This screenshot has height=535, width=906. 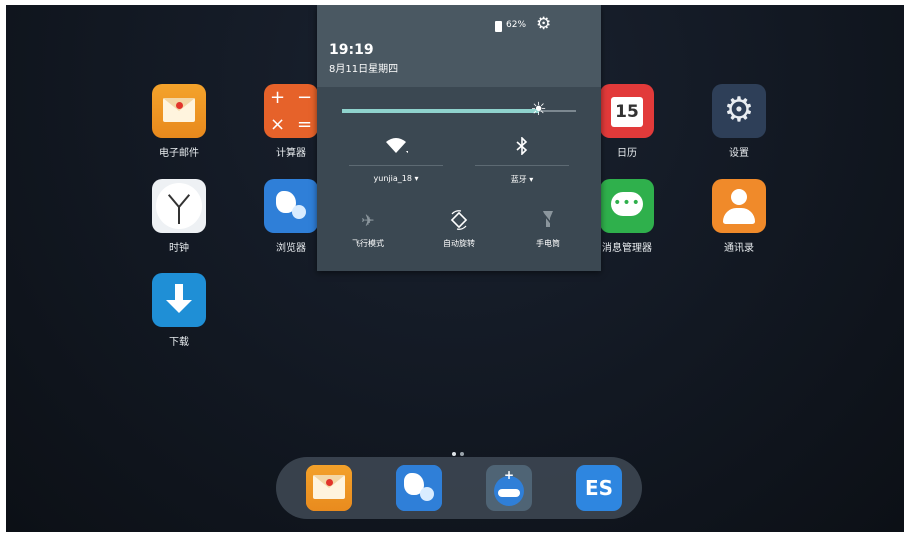 What do you see at coordinates (739, 248) in the screenshot?
I see `app-label: 通讯录` at bounding box center [739, 248].